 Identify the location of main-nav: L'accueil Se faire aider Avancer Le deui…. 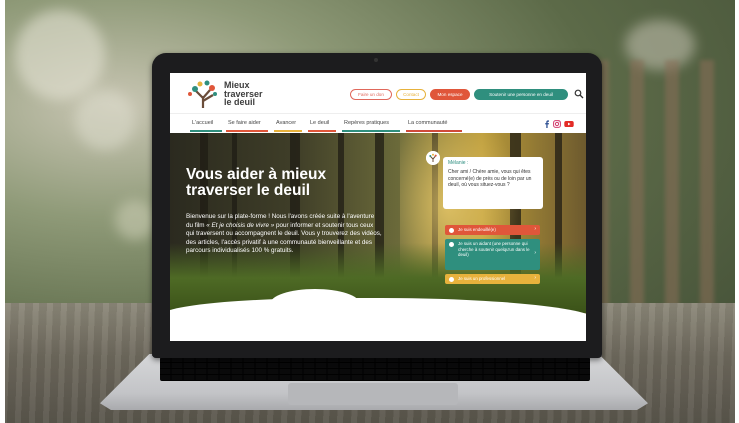
(378, 123).